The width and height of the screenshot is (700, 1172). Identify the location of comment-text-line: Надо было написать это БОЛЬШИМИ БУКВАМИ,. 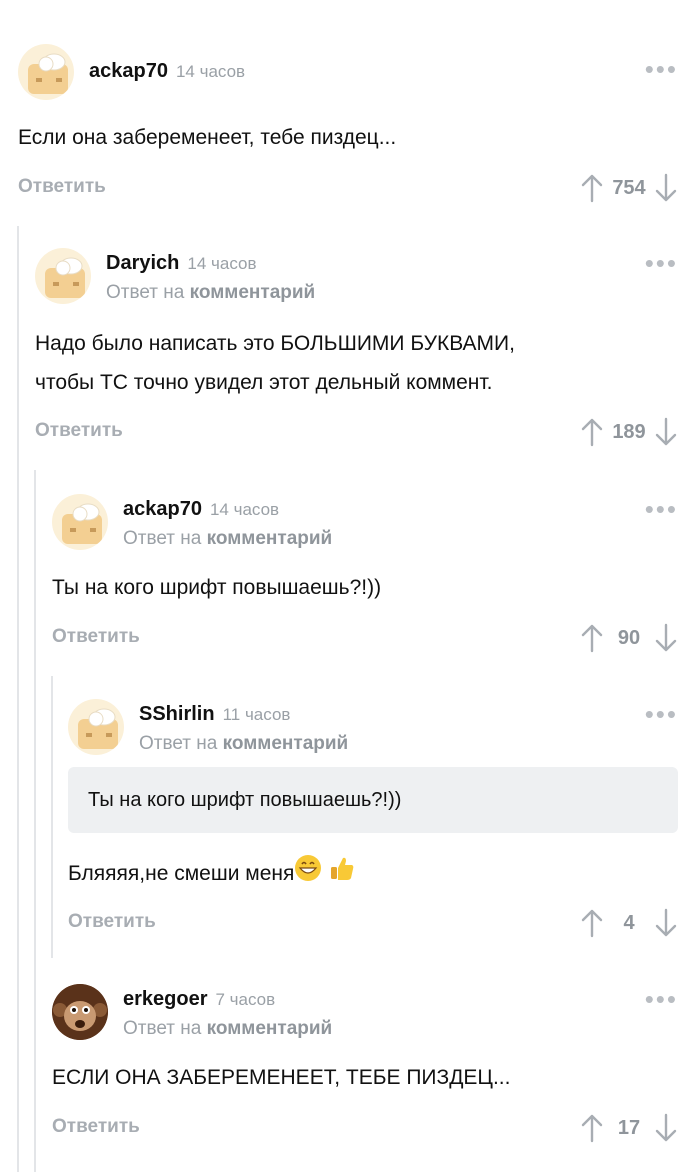
(275, 343).